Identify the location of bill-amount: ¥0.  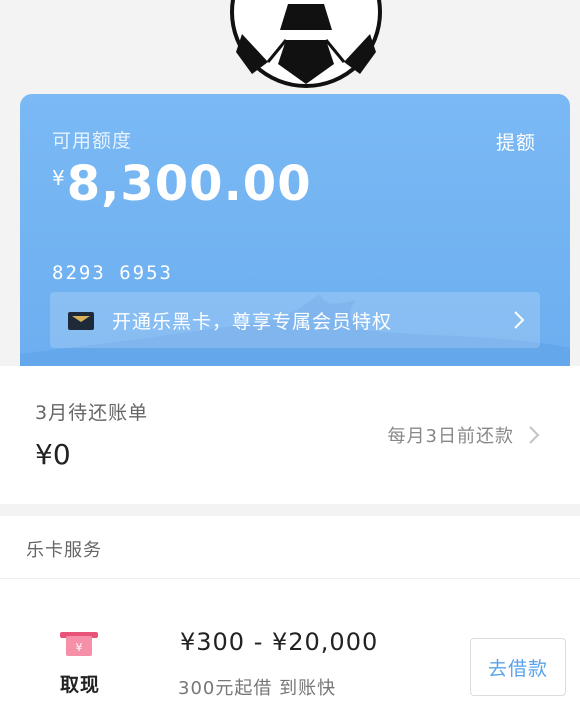
(53, 454).